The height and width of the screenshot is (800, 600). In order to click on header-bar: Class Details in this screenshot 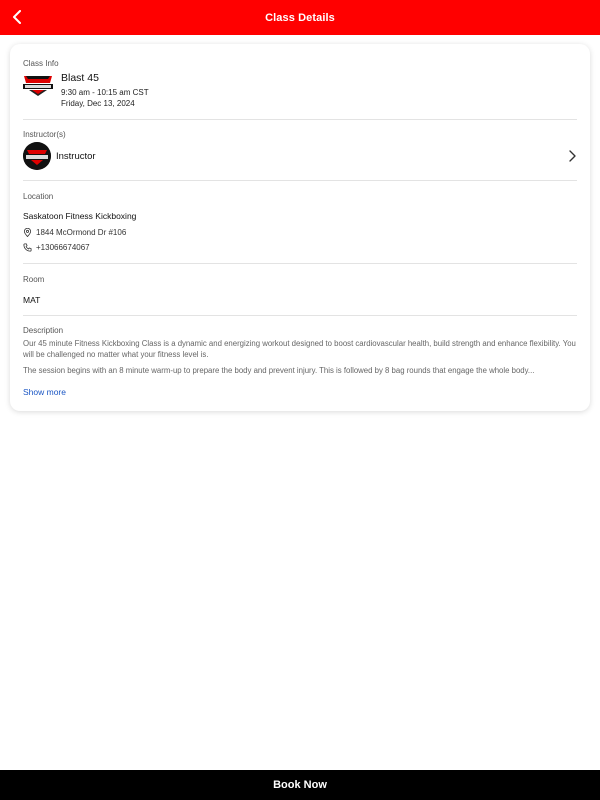, I will do `click(300, 17)`.